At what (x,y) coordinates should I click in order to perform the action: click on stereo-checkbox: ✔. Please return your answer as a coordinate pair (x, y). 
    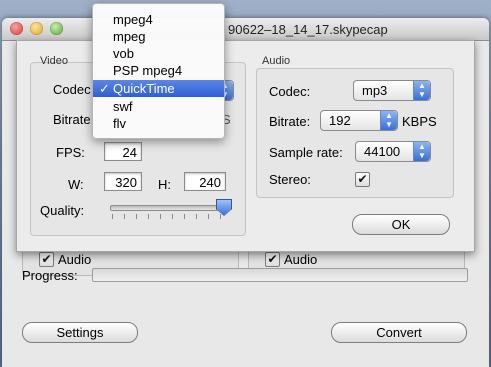
    Looking at the image, I should click on (362, 179).